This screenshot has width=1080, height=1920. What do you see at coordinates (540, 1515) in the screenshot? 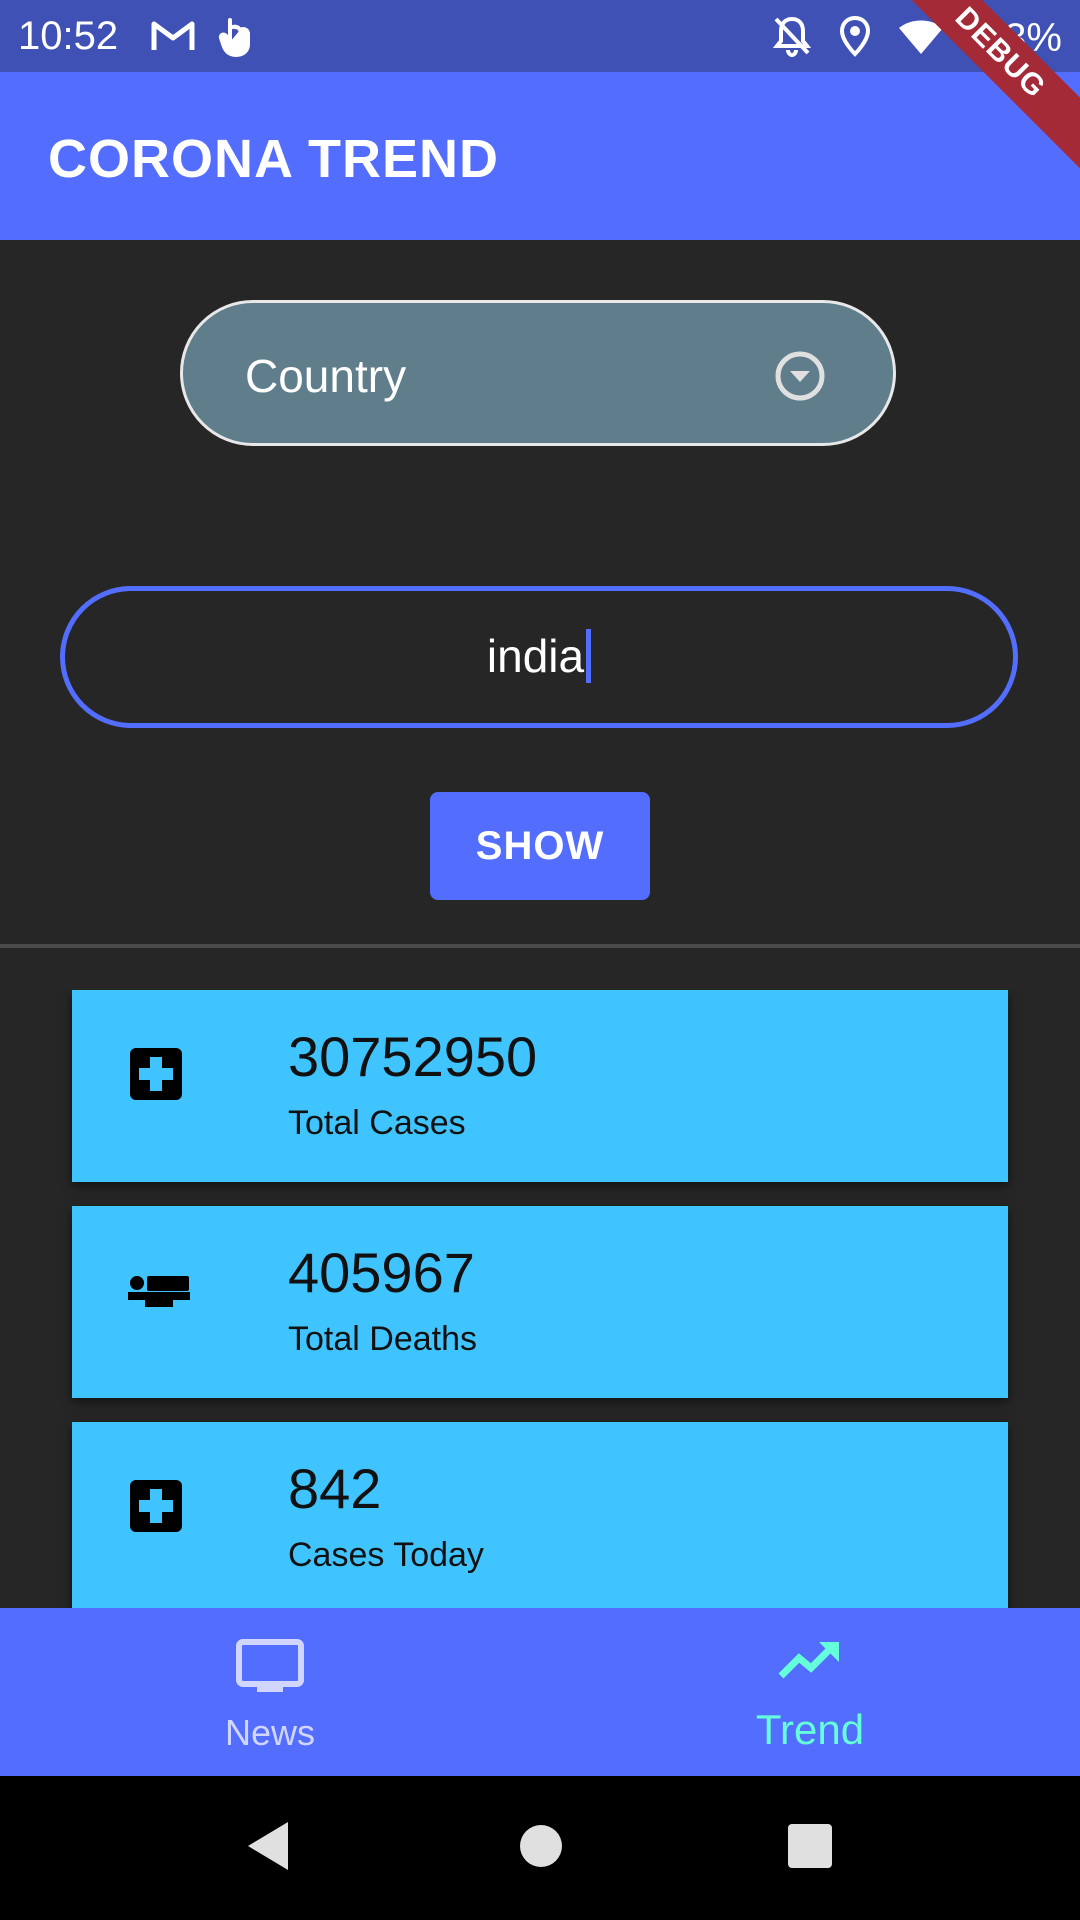
I see `cases-today-card: 842 Cases Today` at bounding box center [540, 1515].